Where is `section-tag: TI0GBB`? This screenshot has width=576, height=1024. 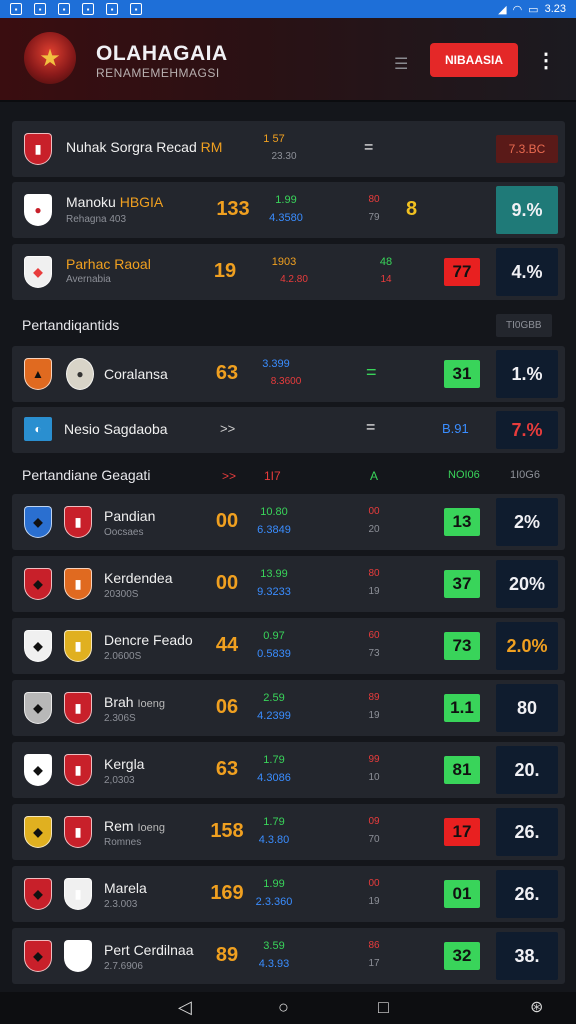
section-tag: TI0GBB is located at coordinates (524, 325).